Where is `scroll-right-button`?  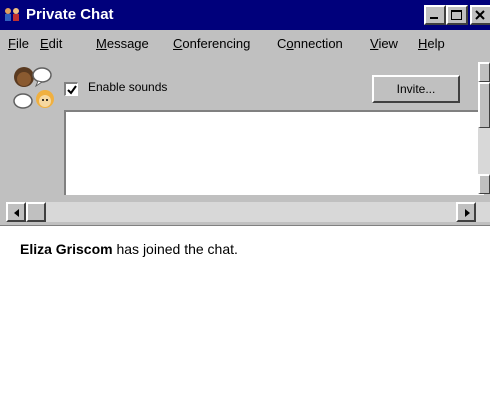
scroll-right-button is located at coordinates (466, 212).